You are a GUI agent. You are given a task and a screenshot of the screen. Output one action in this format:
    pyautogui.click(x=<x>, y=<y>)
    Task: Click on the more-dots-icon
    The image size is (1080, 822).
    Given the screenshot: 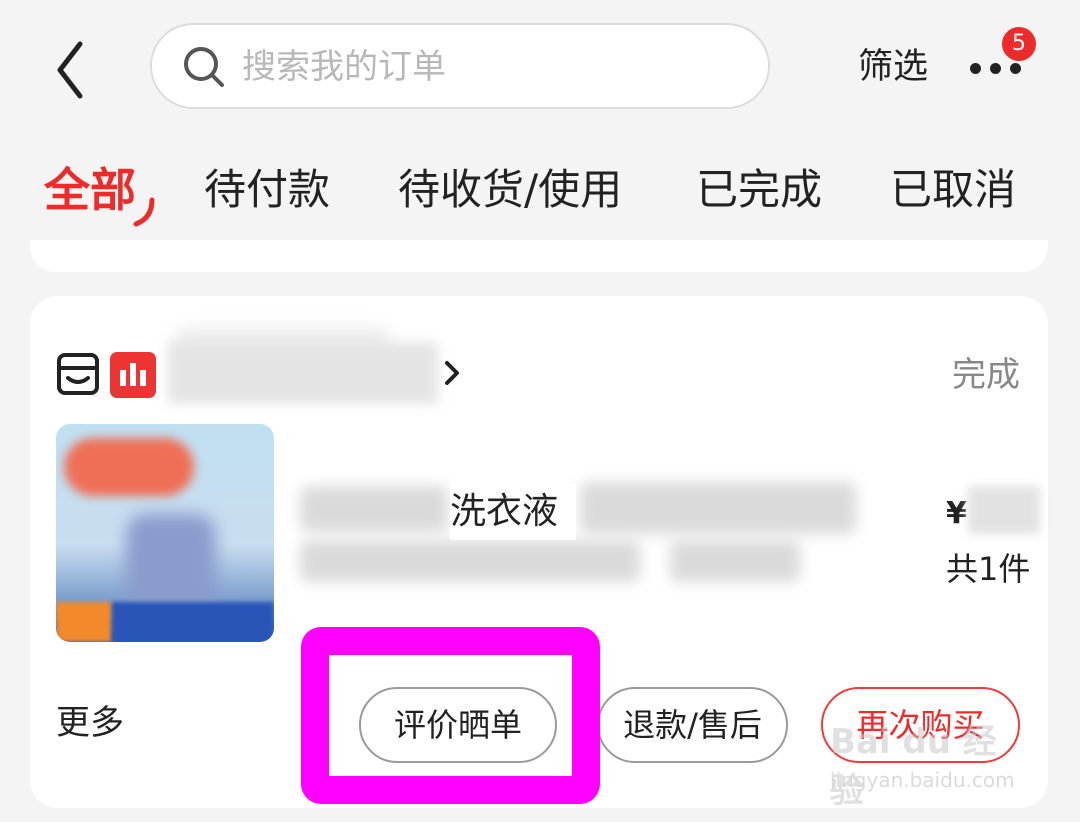 What is the action you would take?
    pyautogui.click(x=975, y=68)
    